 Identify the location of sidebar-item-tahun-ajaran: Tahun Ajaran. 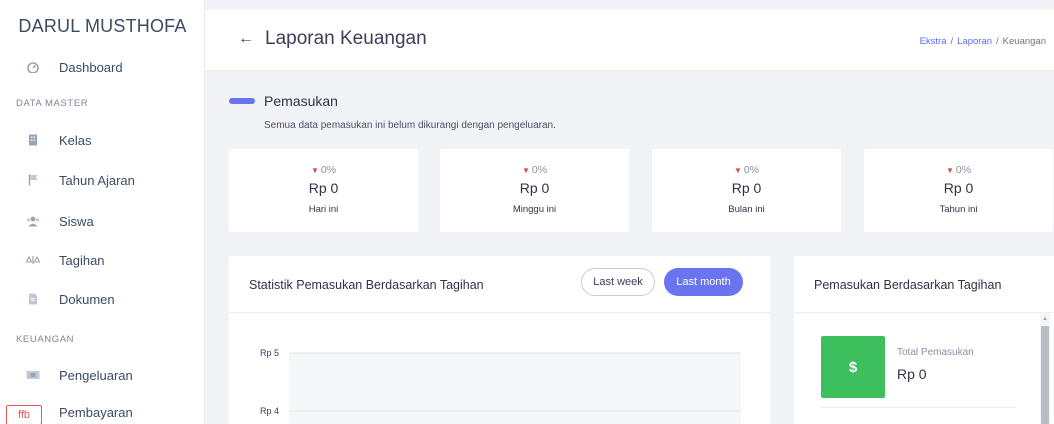
(102, 180).